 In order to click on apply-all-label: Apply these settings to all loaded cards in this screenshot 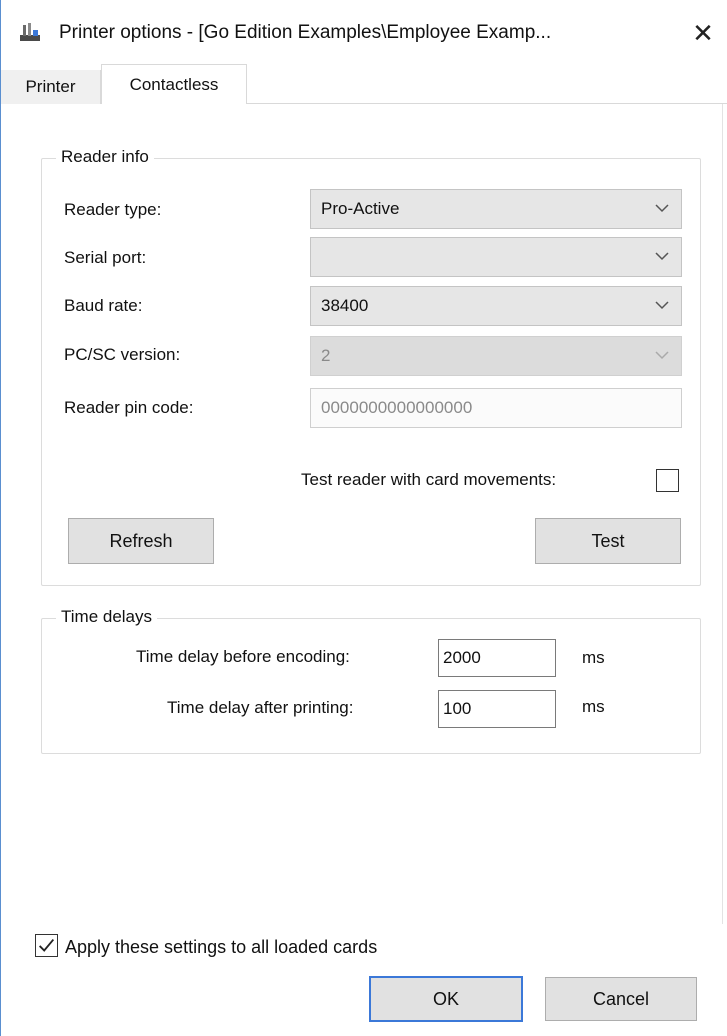, I will do `click(221, 947)`.